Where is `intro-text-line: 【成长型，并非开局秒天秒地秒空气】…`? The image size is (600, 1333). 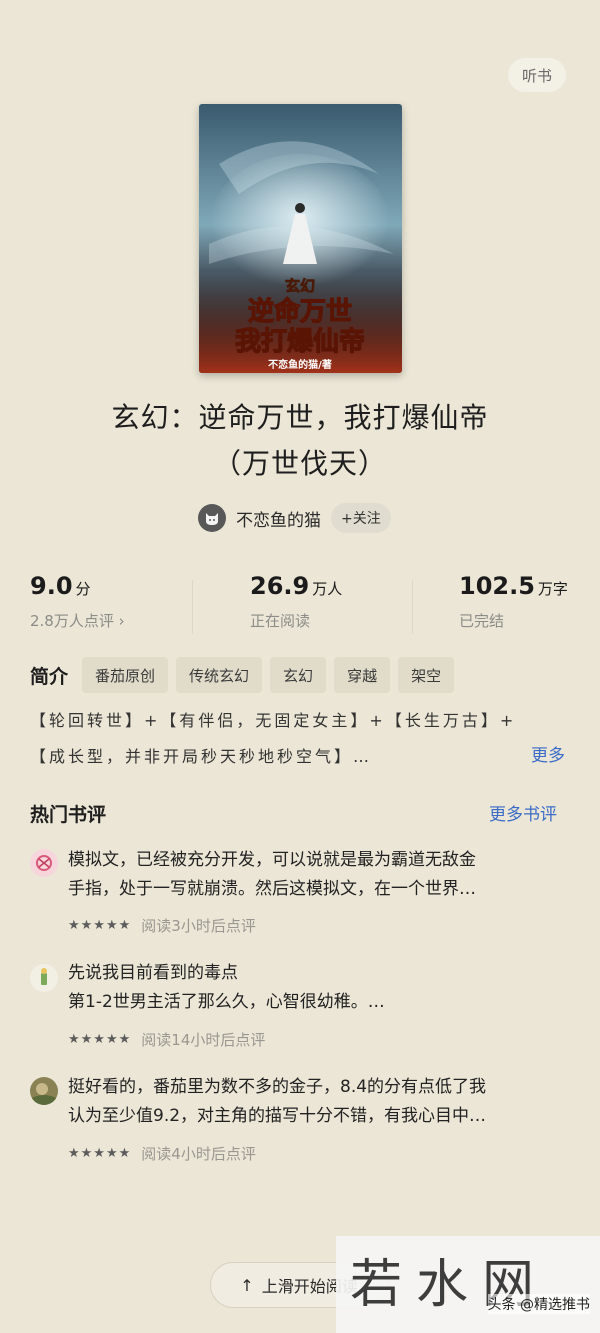
intro-text-line: 【成长型，并非开局秒天秒地秒空气】… is located at coordinates (201, 756).